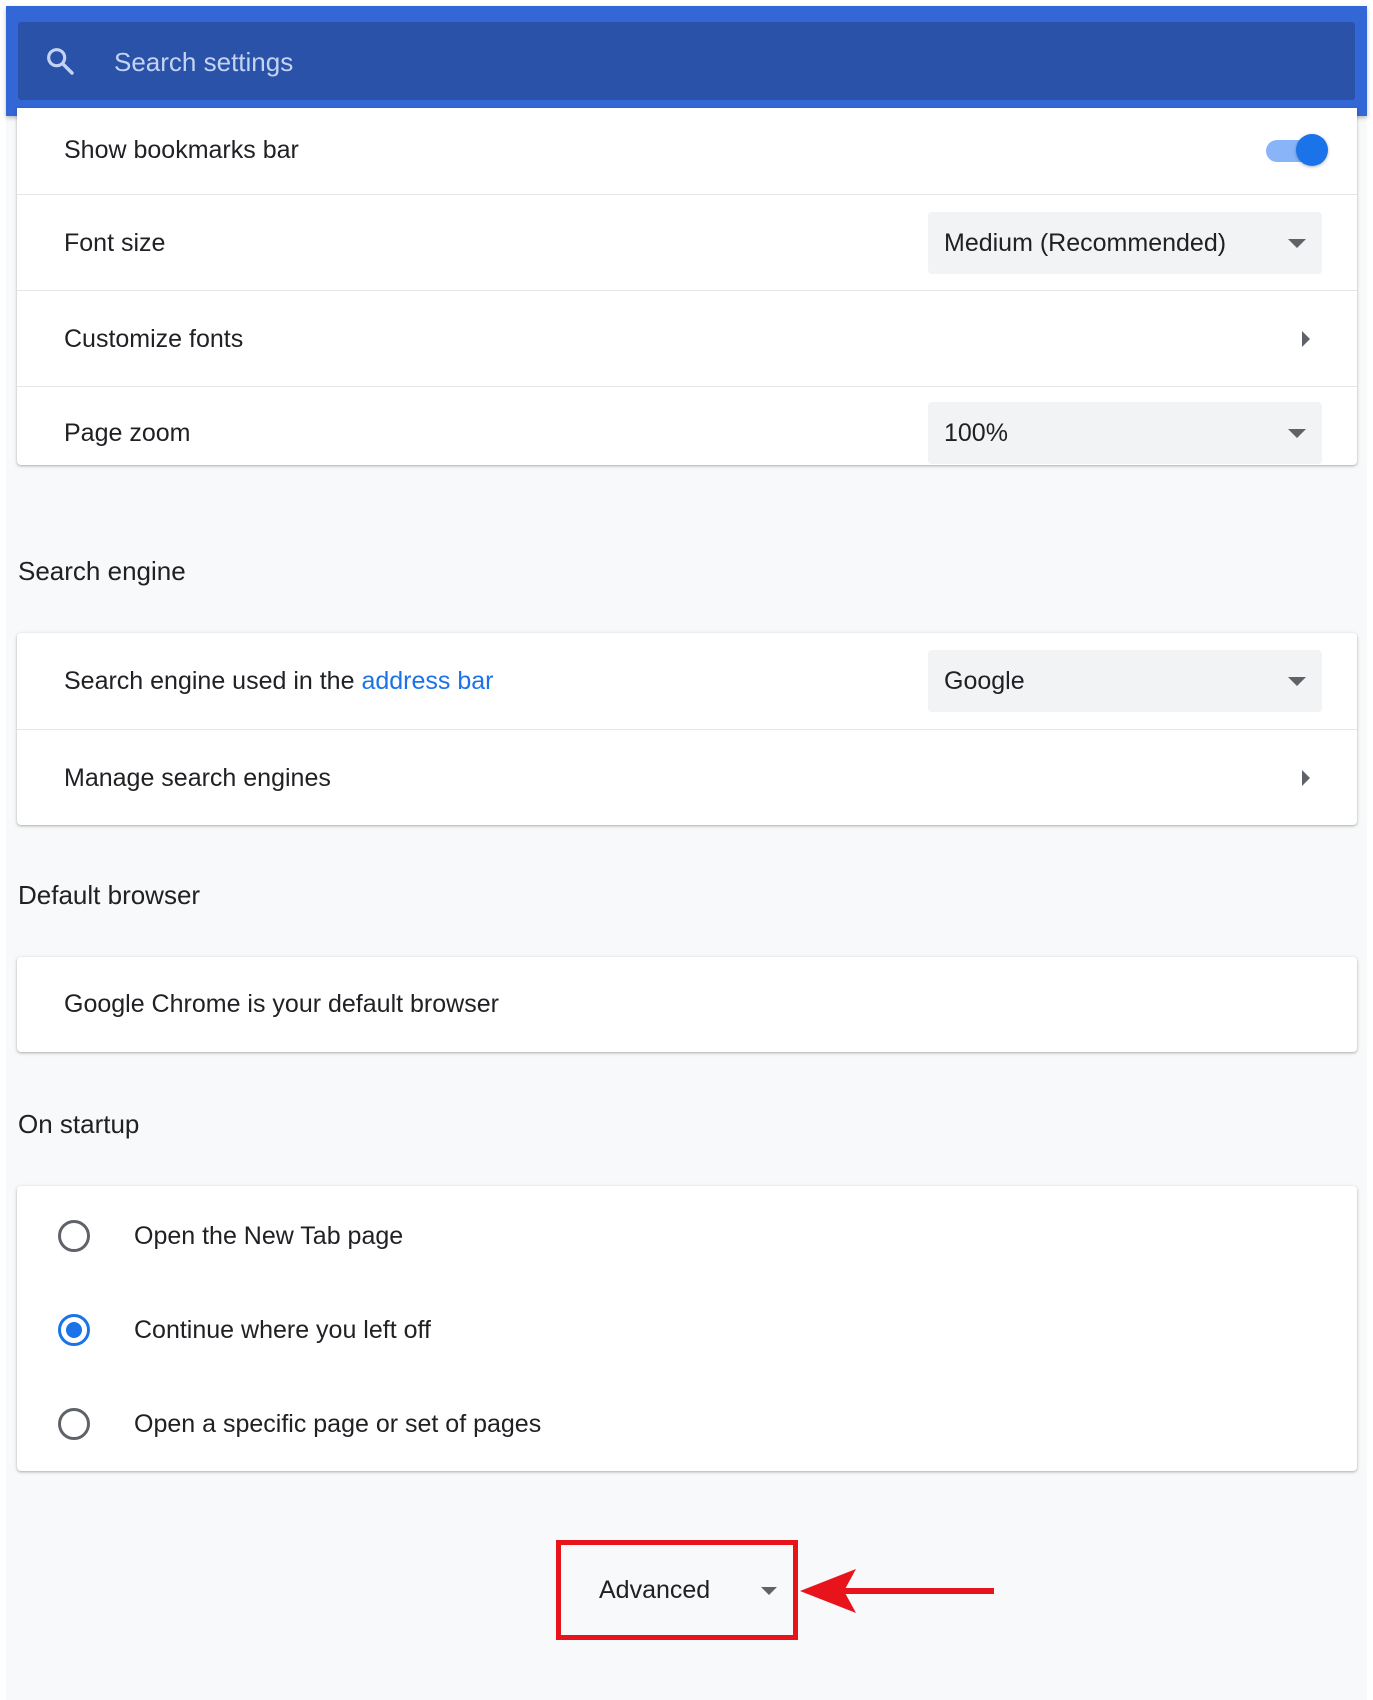  I want to click on search-engine-select: Google, so click(1125, 681).